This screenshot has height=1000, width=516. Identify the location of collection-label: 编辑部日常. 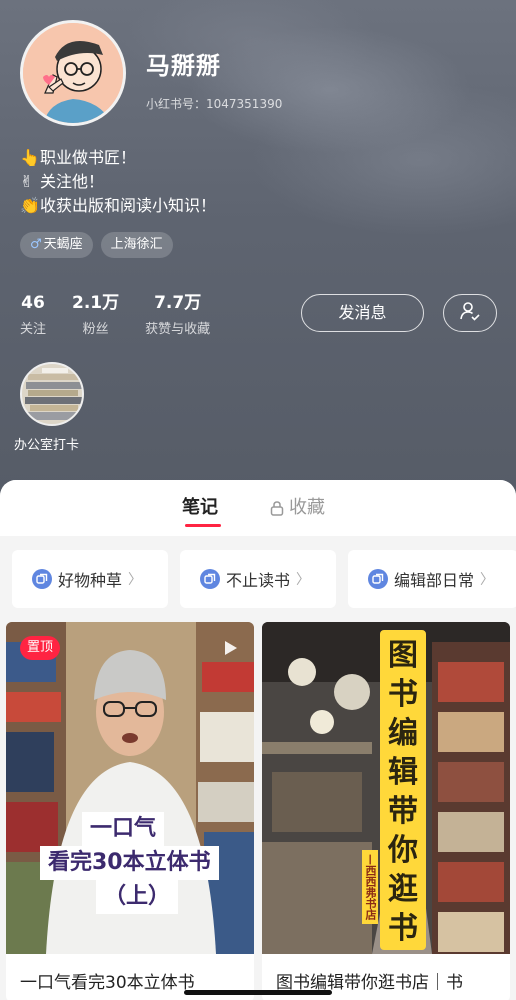
(434, 580).